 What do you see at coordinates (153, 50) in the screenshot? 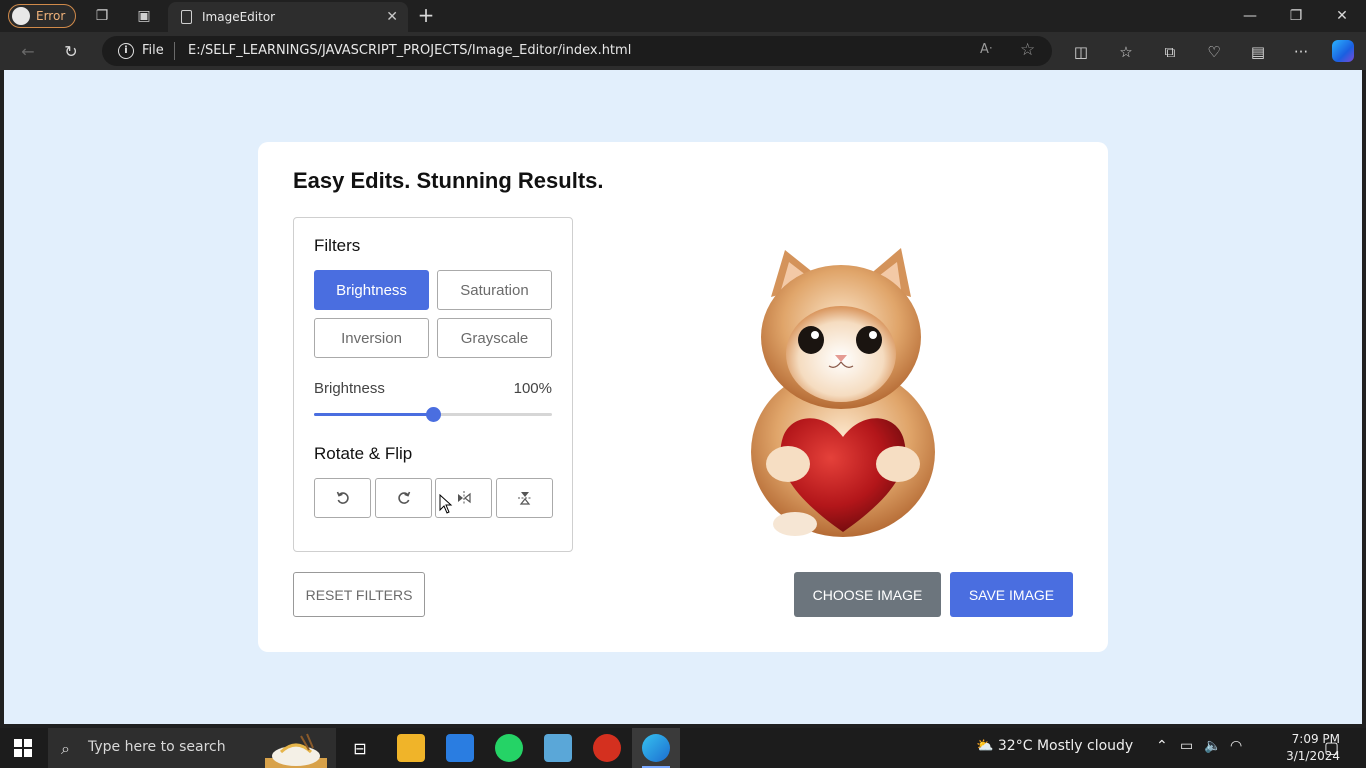
I see `scheme-label: File` at bounding box center [153, 50].